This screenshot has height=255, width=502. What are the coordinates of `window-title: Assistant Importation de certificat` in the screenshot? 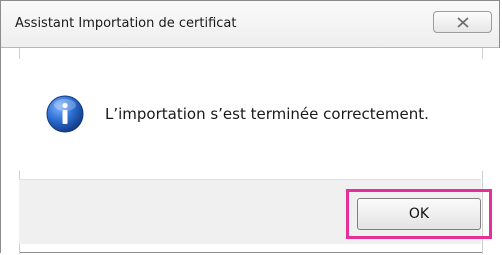 It's located at (126, 23).